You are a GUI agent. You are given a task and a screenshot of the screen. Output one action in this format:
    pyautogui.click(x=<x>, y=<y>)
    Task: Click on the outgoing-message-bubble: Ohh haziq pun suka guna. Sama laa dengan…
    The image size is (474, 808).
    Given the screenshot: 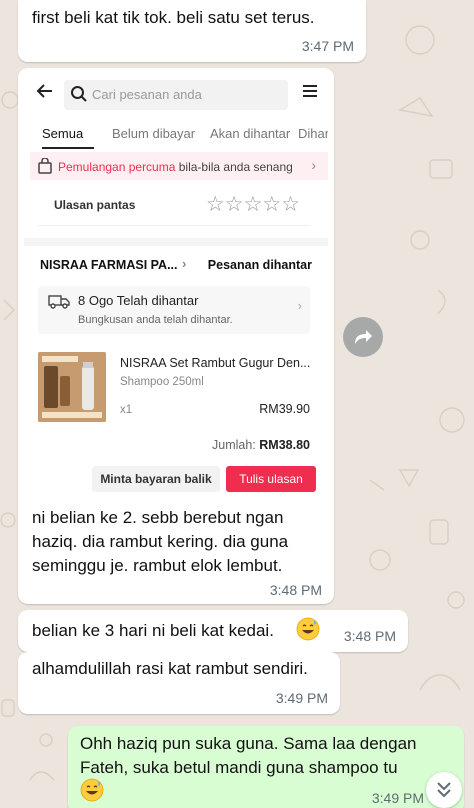 What is the action you would take?
    pyautogui.click(x=266, y=767)
    